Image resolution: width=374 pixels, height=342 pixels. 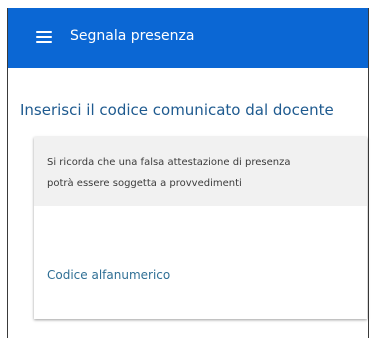 What do you see at coordinates (132, 36) in the screenshot?
I see `app-title: Segnala presenza` at bounding box center [132, 36].